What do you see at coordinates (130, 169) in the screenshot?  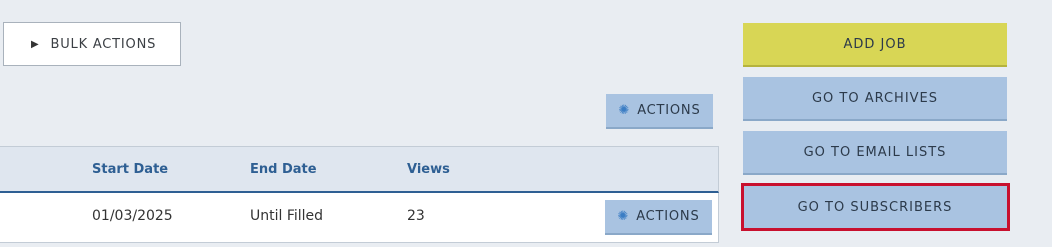 I see `header-start-date: Start Date` at bounding box center [130, 169].